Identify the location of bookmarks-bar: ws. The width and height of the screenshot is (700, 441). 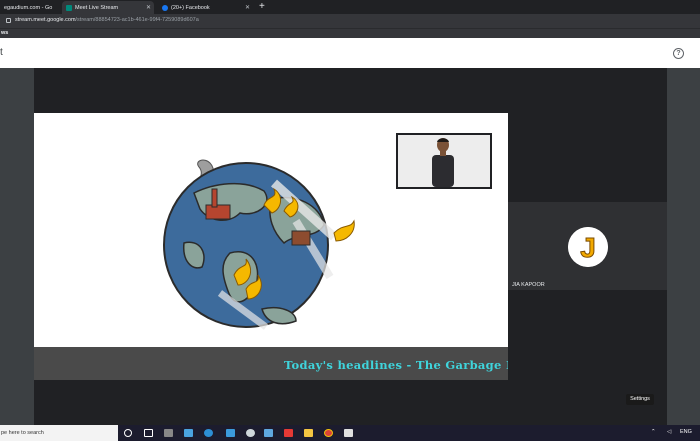
(350, 33).